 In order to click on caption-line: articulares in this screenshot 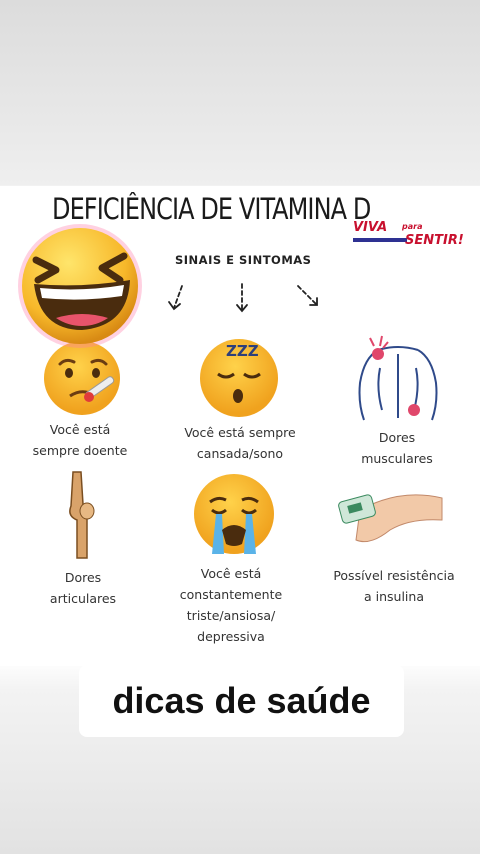, I will do `click(83, 598)`.